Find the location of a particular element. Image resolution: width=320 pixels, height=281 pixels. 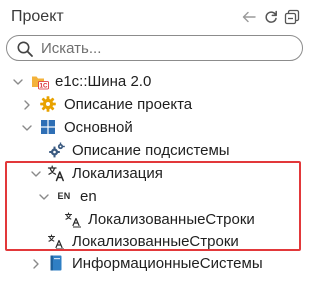

tree-item-label: e1c::Шина 2.0 is located at coordinates (103, 81).